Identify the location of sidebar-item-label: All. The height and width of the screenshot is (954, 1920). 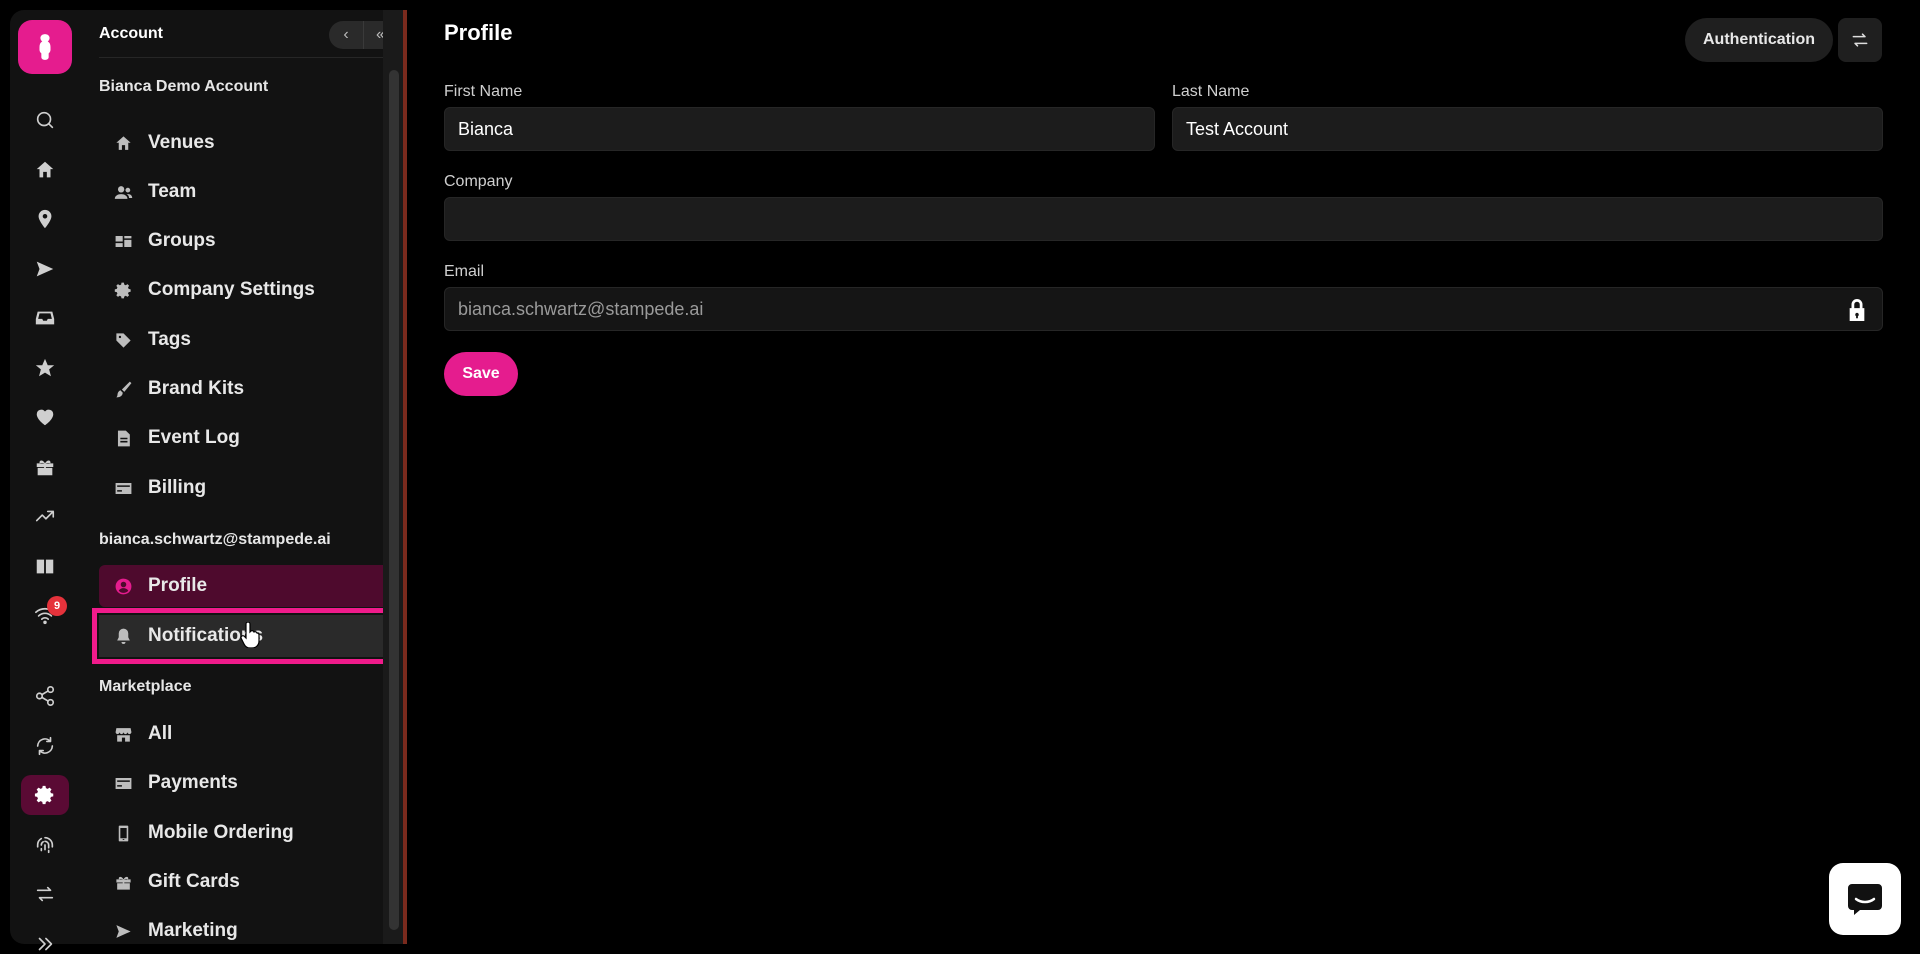
(160, 733).